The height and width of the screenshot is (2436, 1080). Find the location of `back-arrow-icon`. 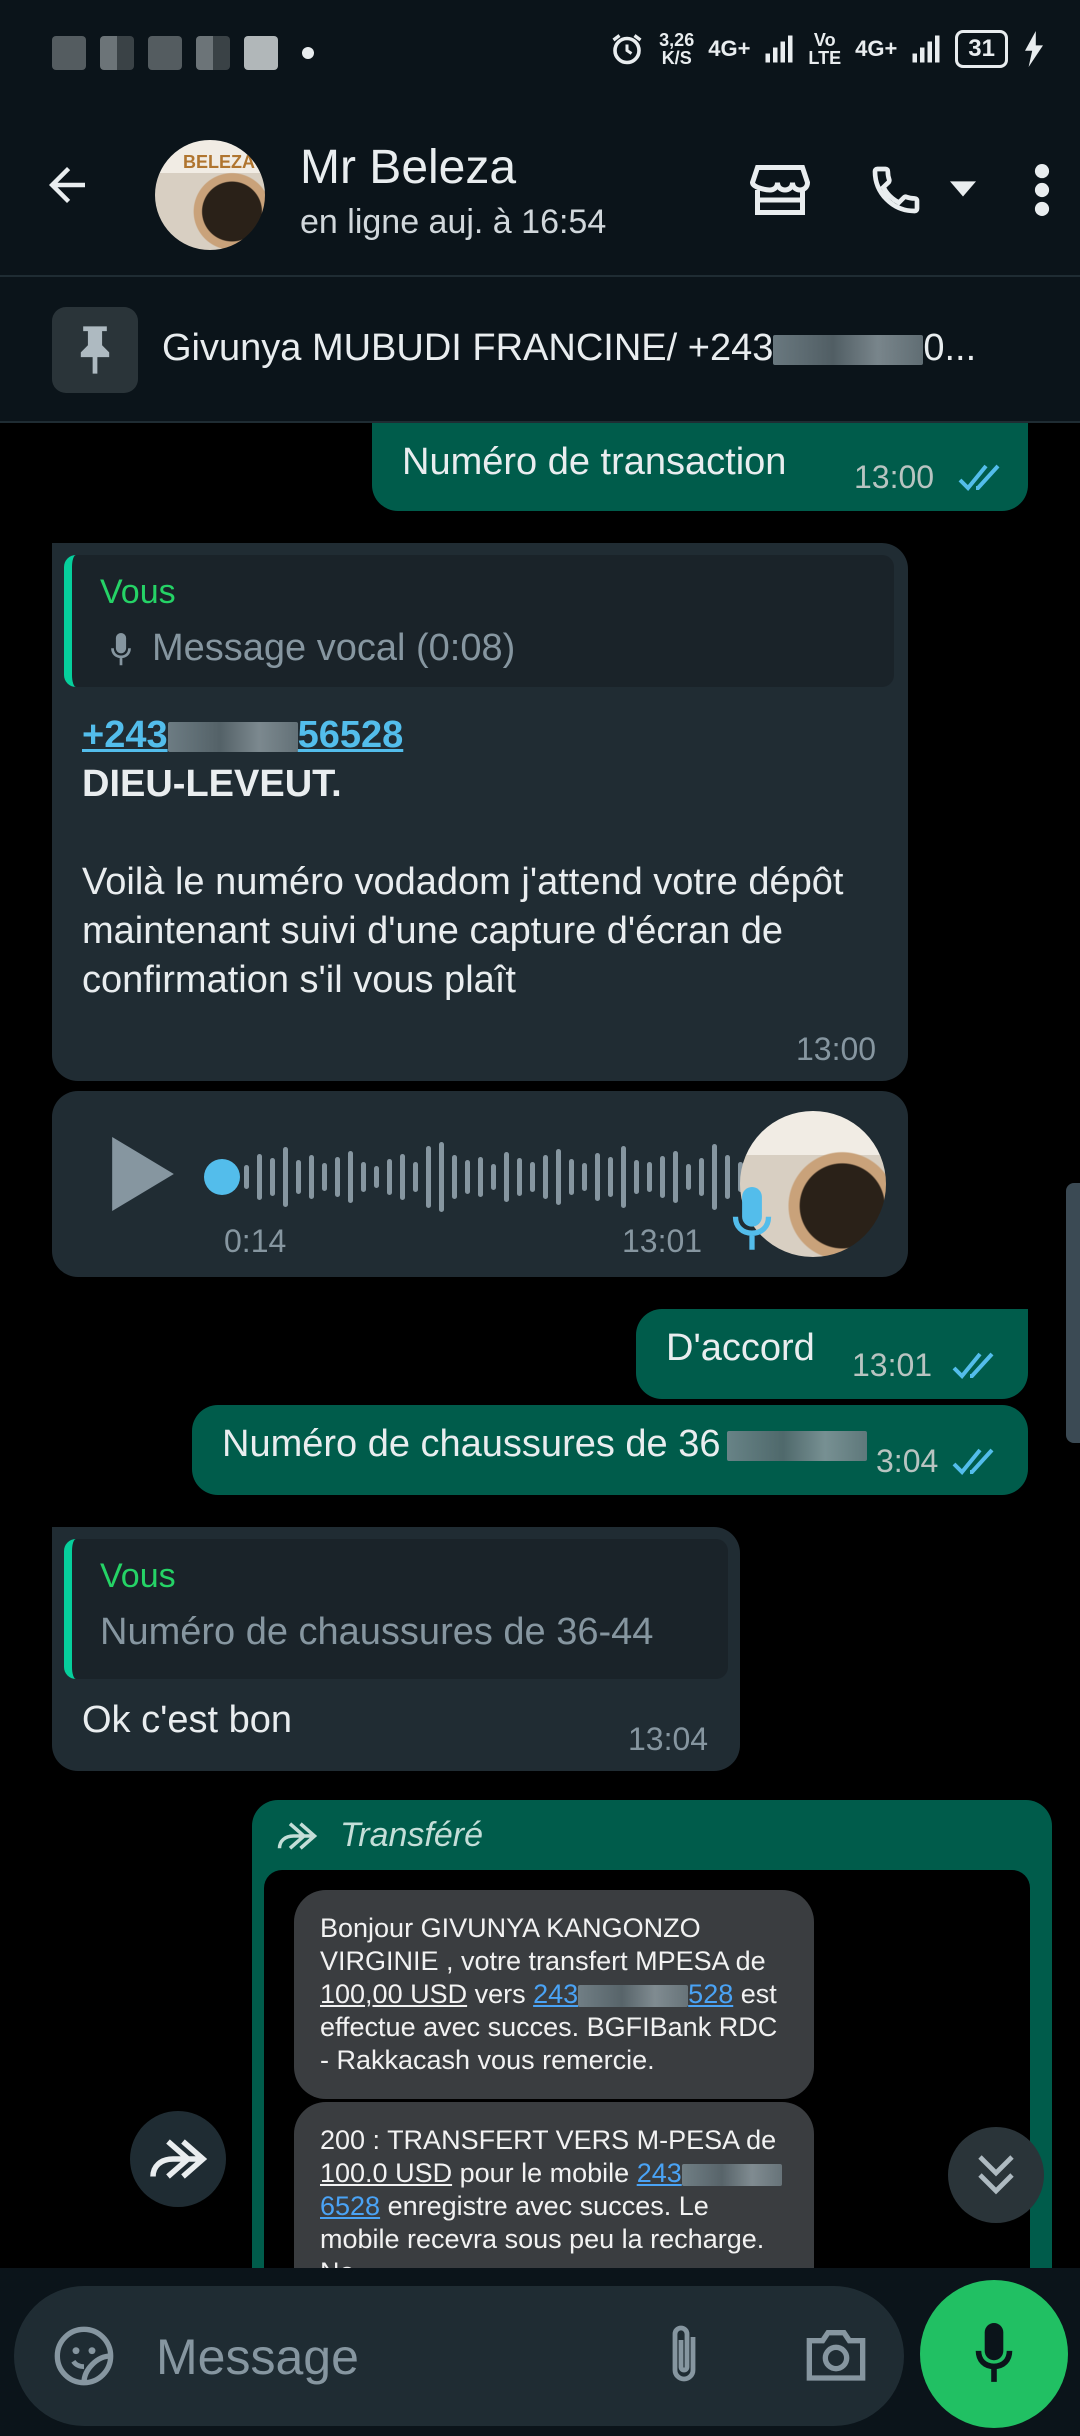

back-arrow-icon is located at coordinates (67, 185).